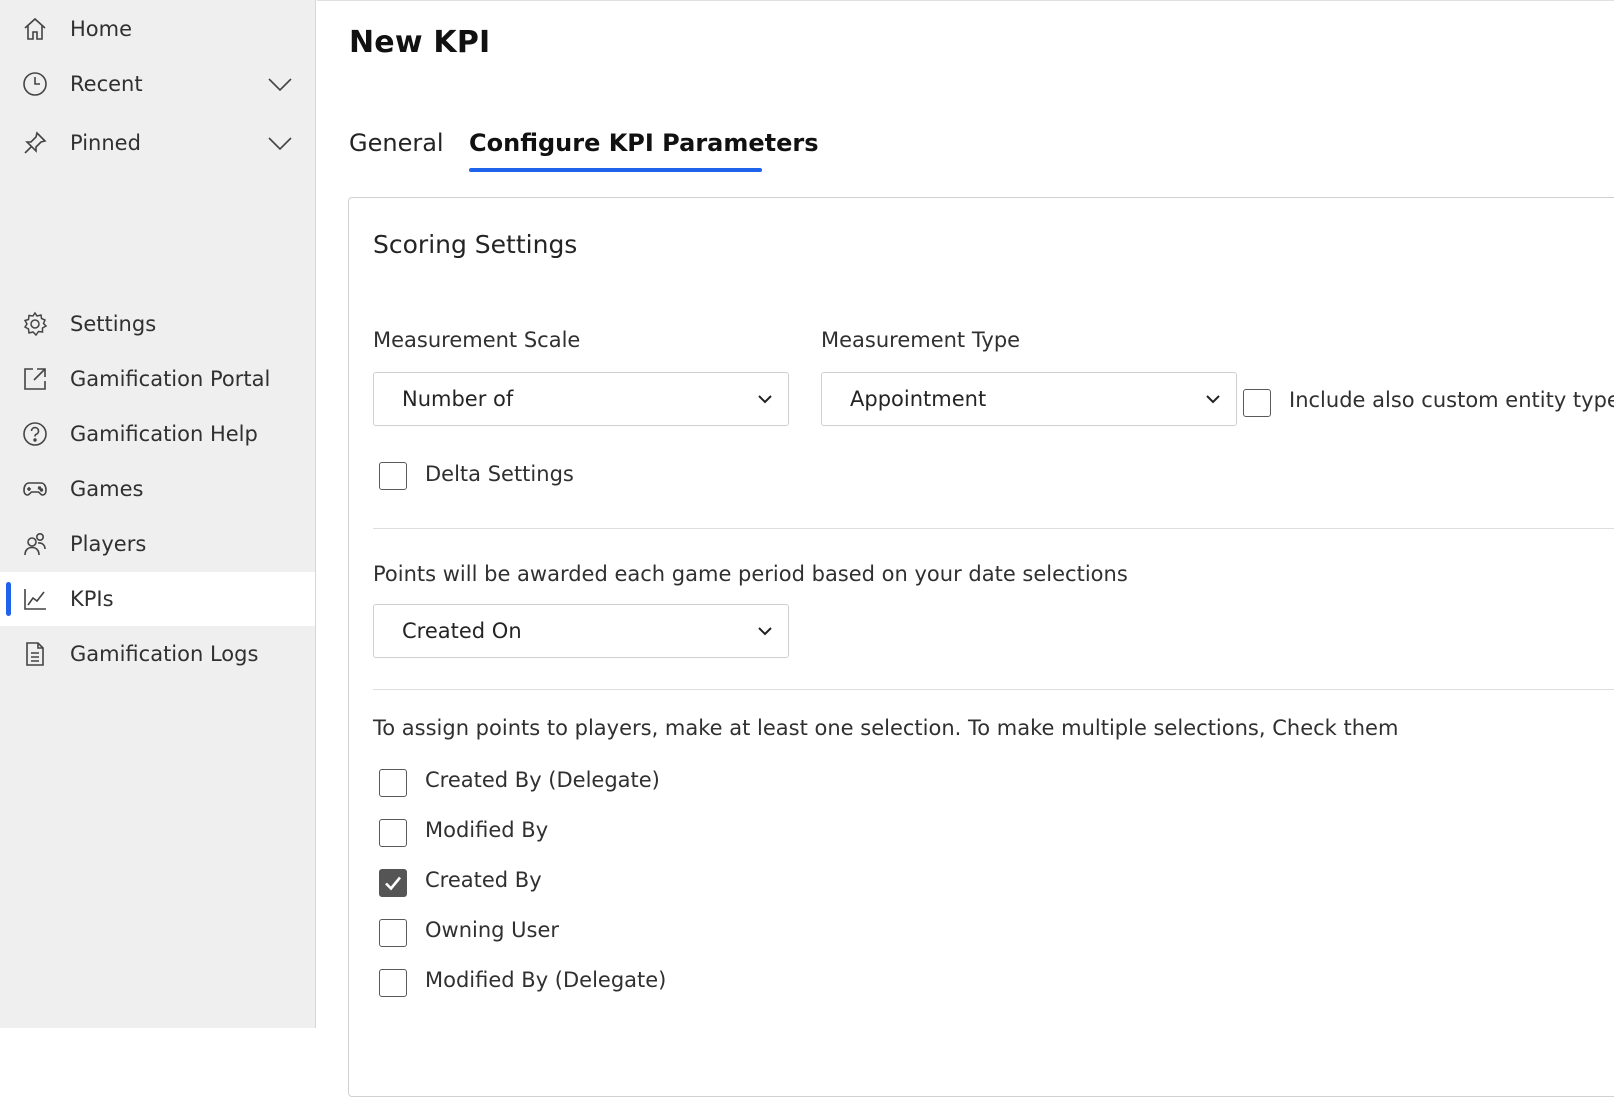  Describe the element at coordinates (35, 654) in the screenshot. I see `document-icon` at that location.